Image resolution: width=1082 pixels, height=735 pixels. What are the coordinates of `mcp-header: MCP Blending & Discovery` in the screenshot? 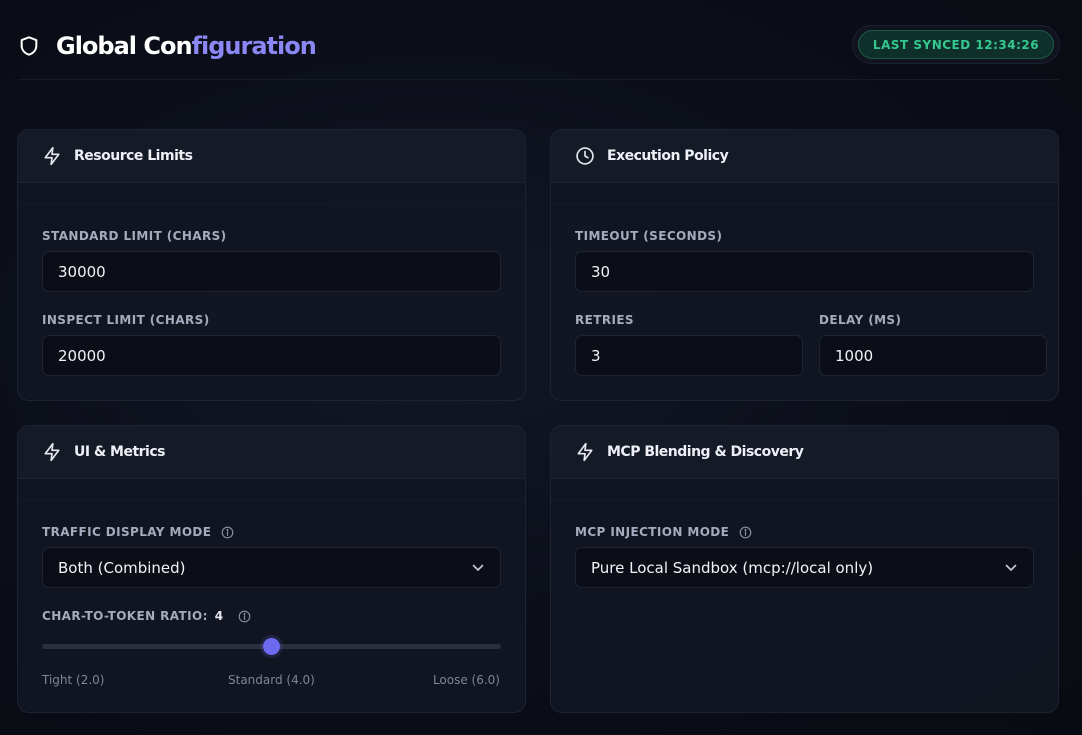 It's located at (804, 452).